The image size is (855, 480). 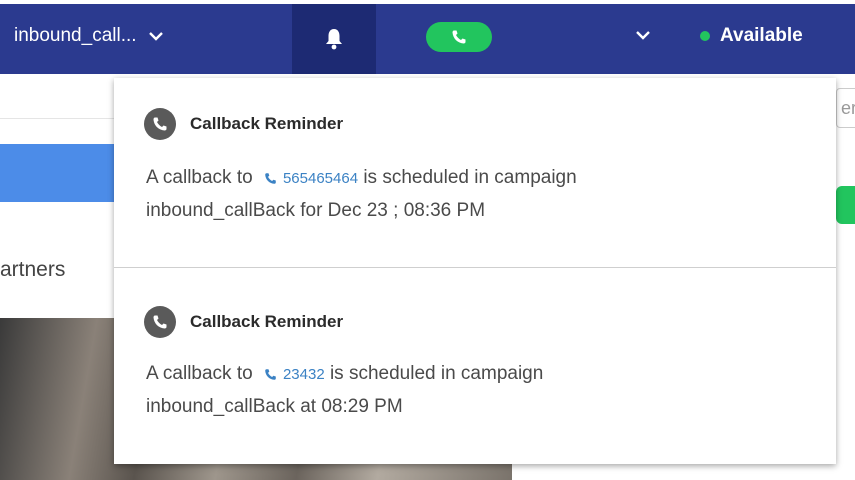 I want to click on agent-status: Available, so click(x=751, y=36).